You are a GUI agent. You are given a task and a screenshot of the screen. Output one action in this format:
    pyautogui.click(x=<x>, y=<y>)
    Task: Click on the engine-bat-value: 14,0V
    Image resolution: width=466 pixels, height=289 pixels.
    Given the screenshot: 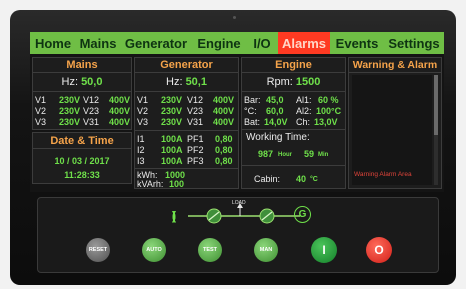 What is the action you would take?
    pyautogui.click(x=276, y=122)
    